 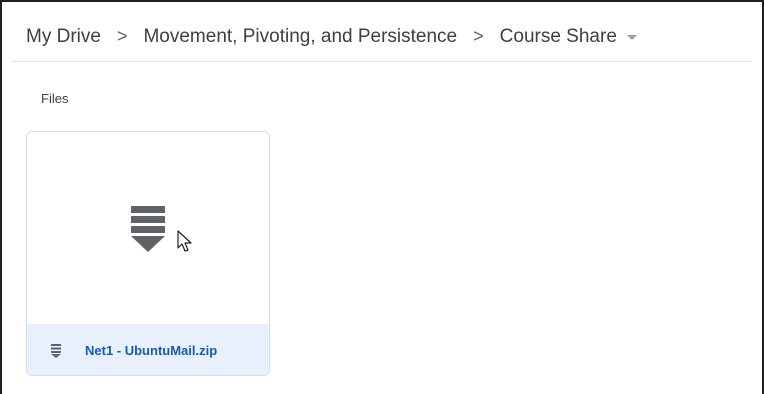 I want to click on breadcrumb-item-course-share: Course Share, so click(x=558, y=37).